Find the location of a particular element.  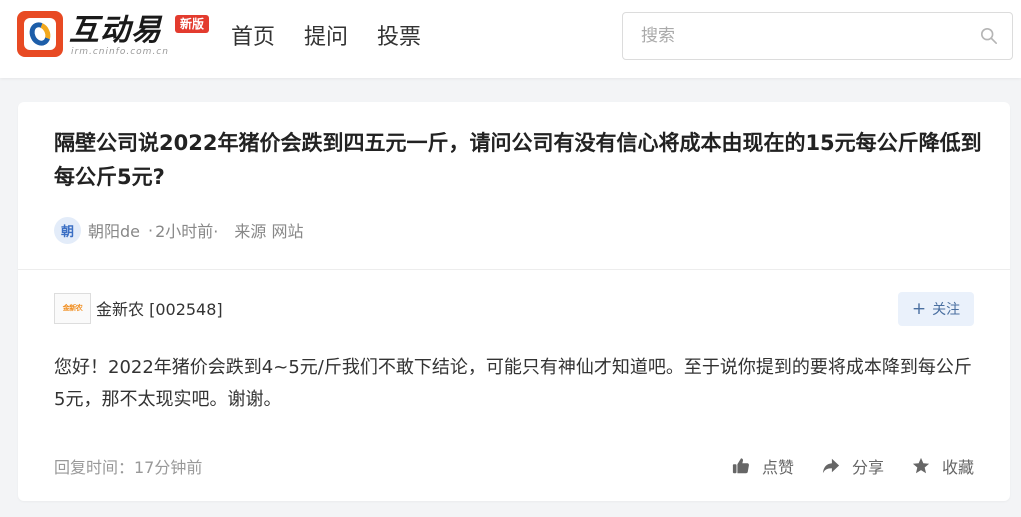

nav-item-vote: 投票 is located at coordinates (399, 38).